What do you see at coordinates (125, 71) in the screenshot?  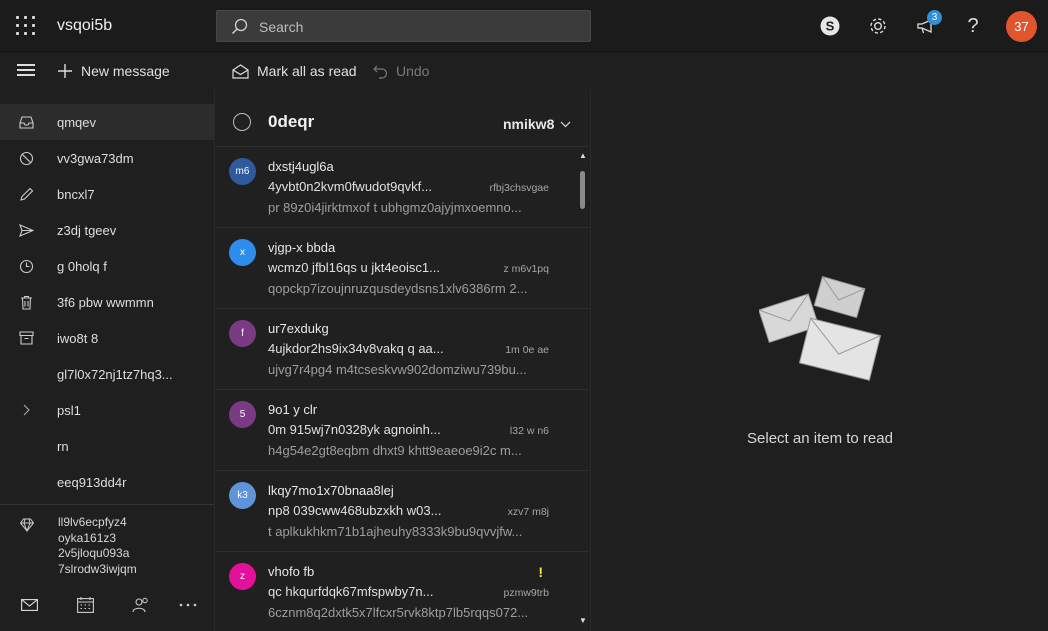 I see `new-message-label: New message` at bounding box center [125, 71].